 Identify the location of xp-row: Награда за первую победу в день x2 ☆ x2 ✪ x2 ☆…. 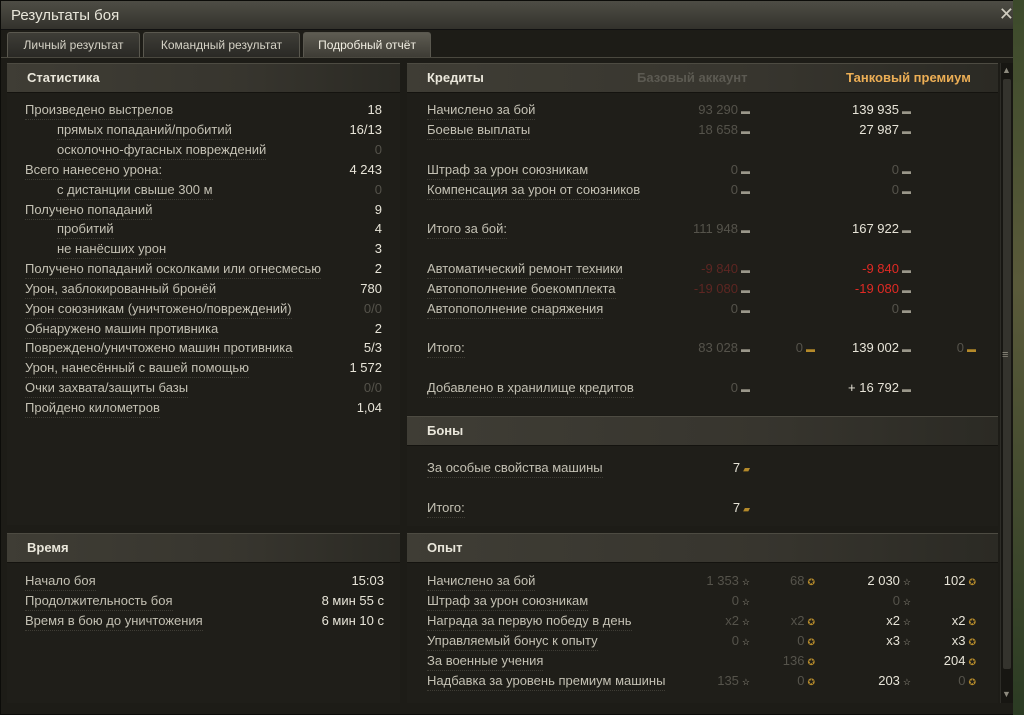
(702, 621).